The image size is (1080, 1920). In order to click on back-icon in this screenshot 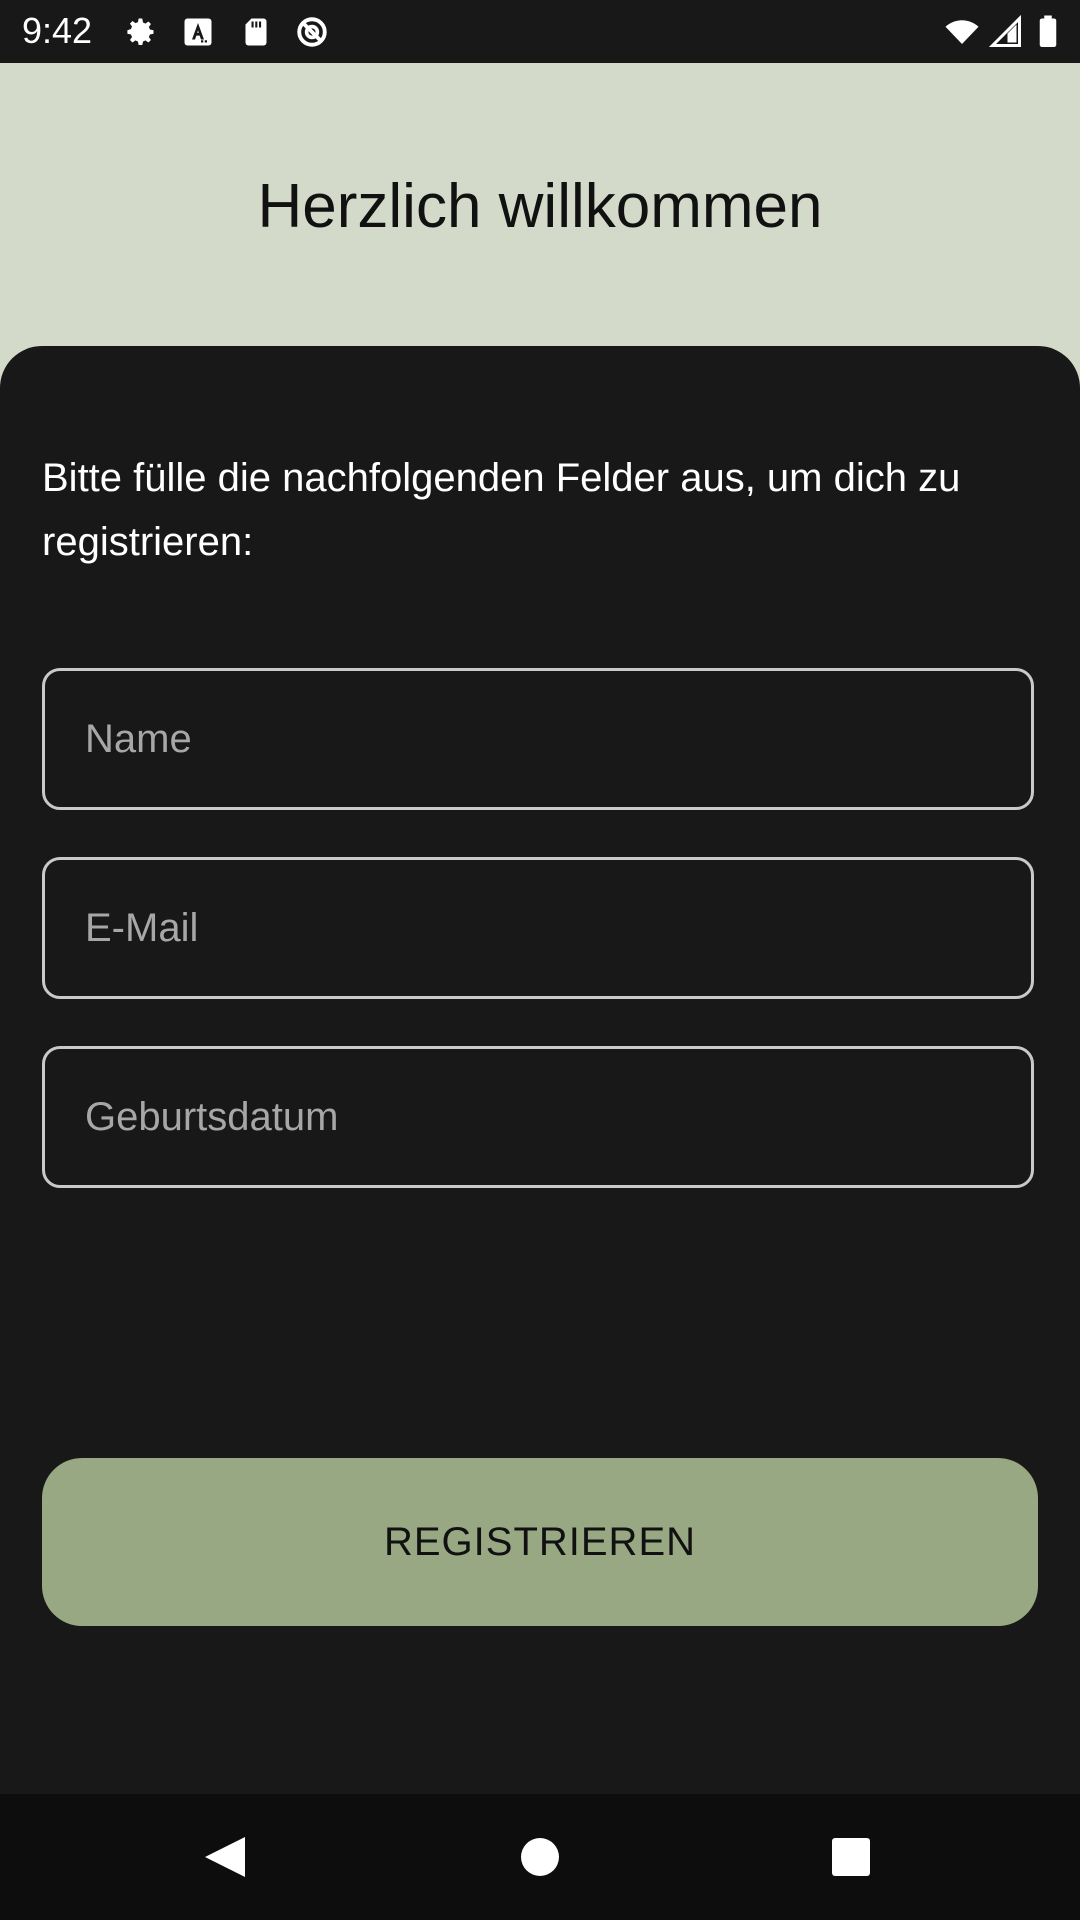, I will do `click(224, 1857)`.